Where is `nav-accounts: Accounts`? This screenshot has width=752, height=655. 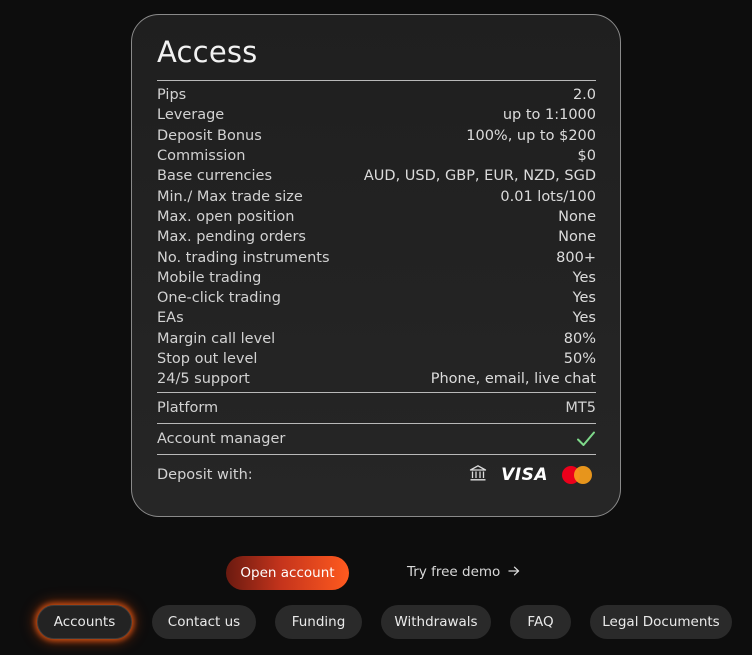 nav-accounts: Accounts is located at coordinates (84, 622).